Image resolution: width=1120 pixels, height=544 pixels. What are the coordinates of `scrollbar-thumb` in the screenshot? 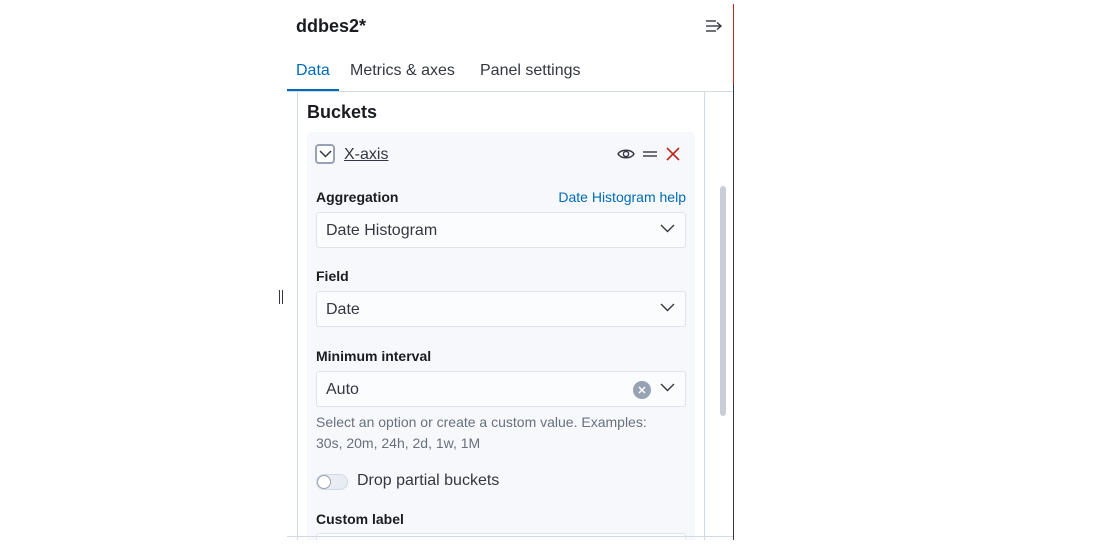 It's located at (723, 301).